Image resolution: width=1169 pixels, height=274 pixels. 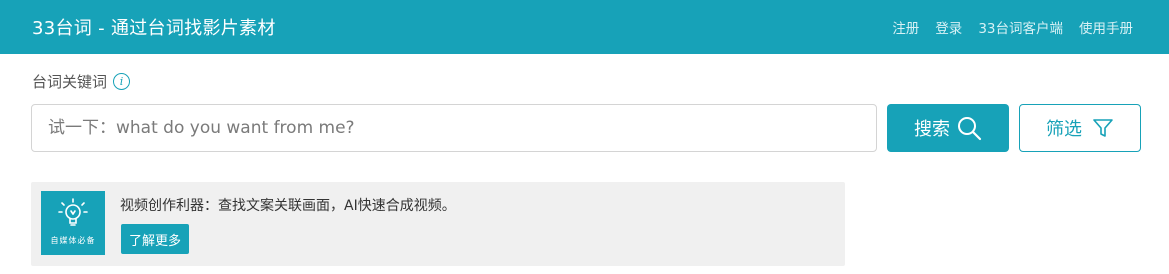 What do you see at coordinates (454, 128) in the screenshot?
I see `search-input` at bounding box center [454, 128].